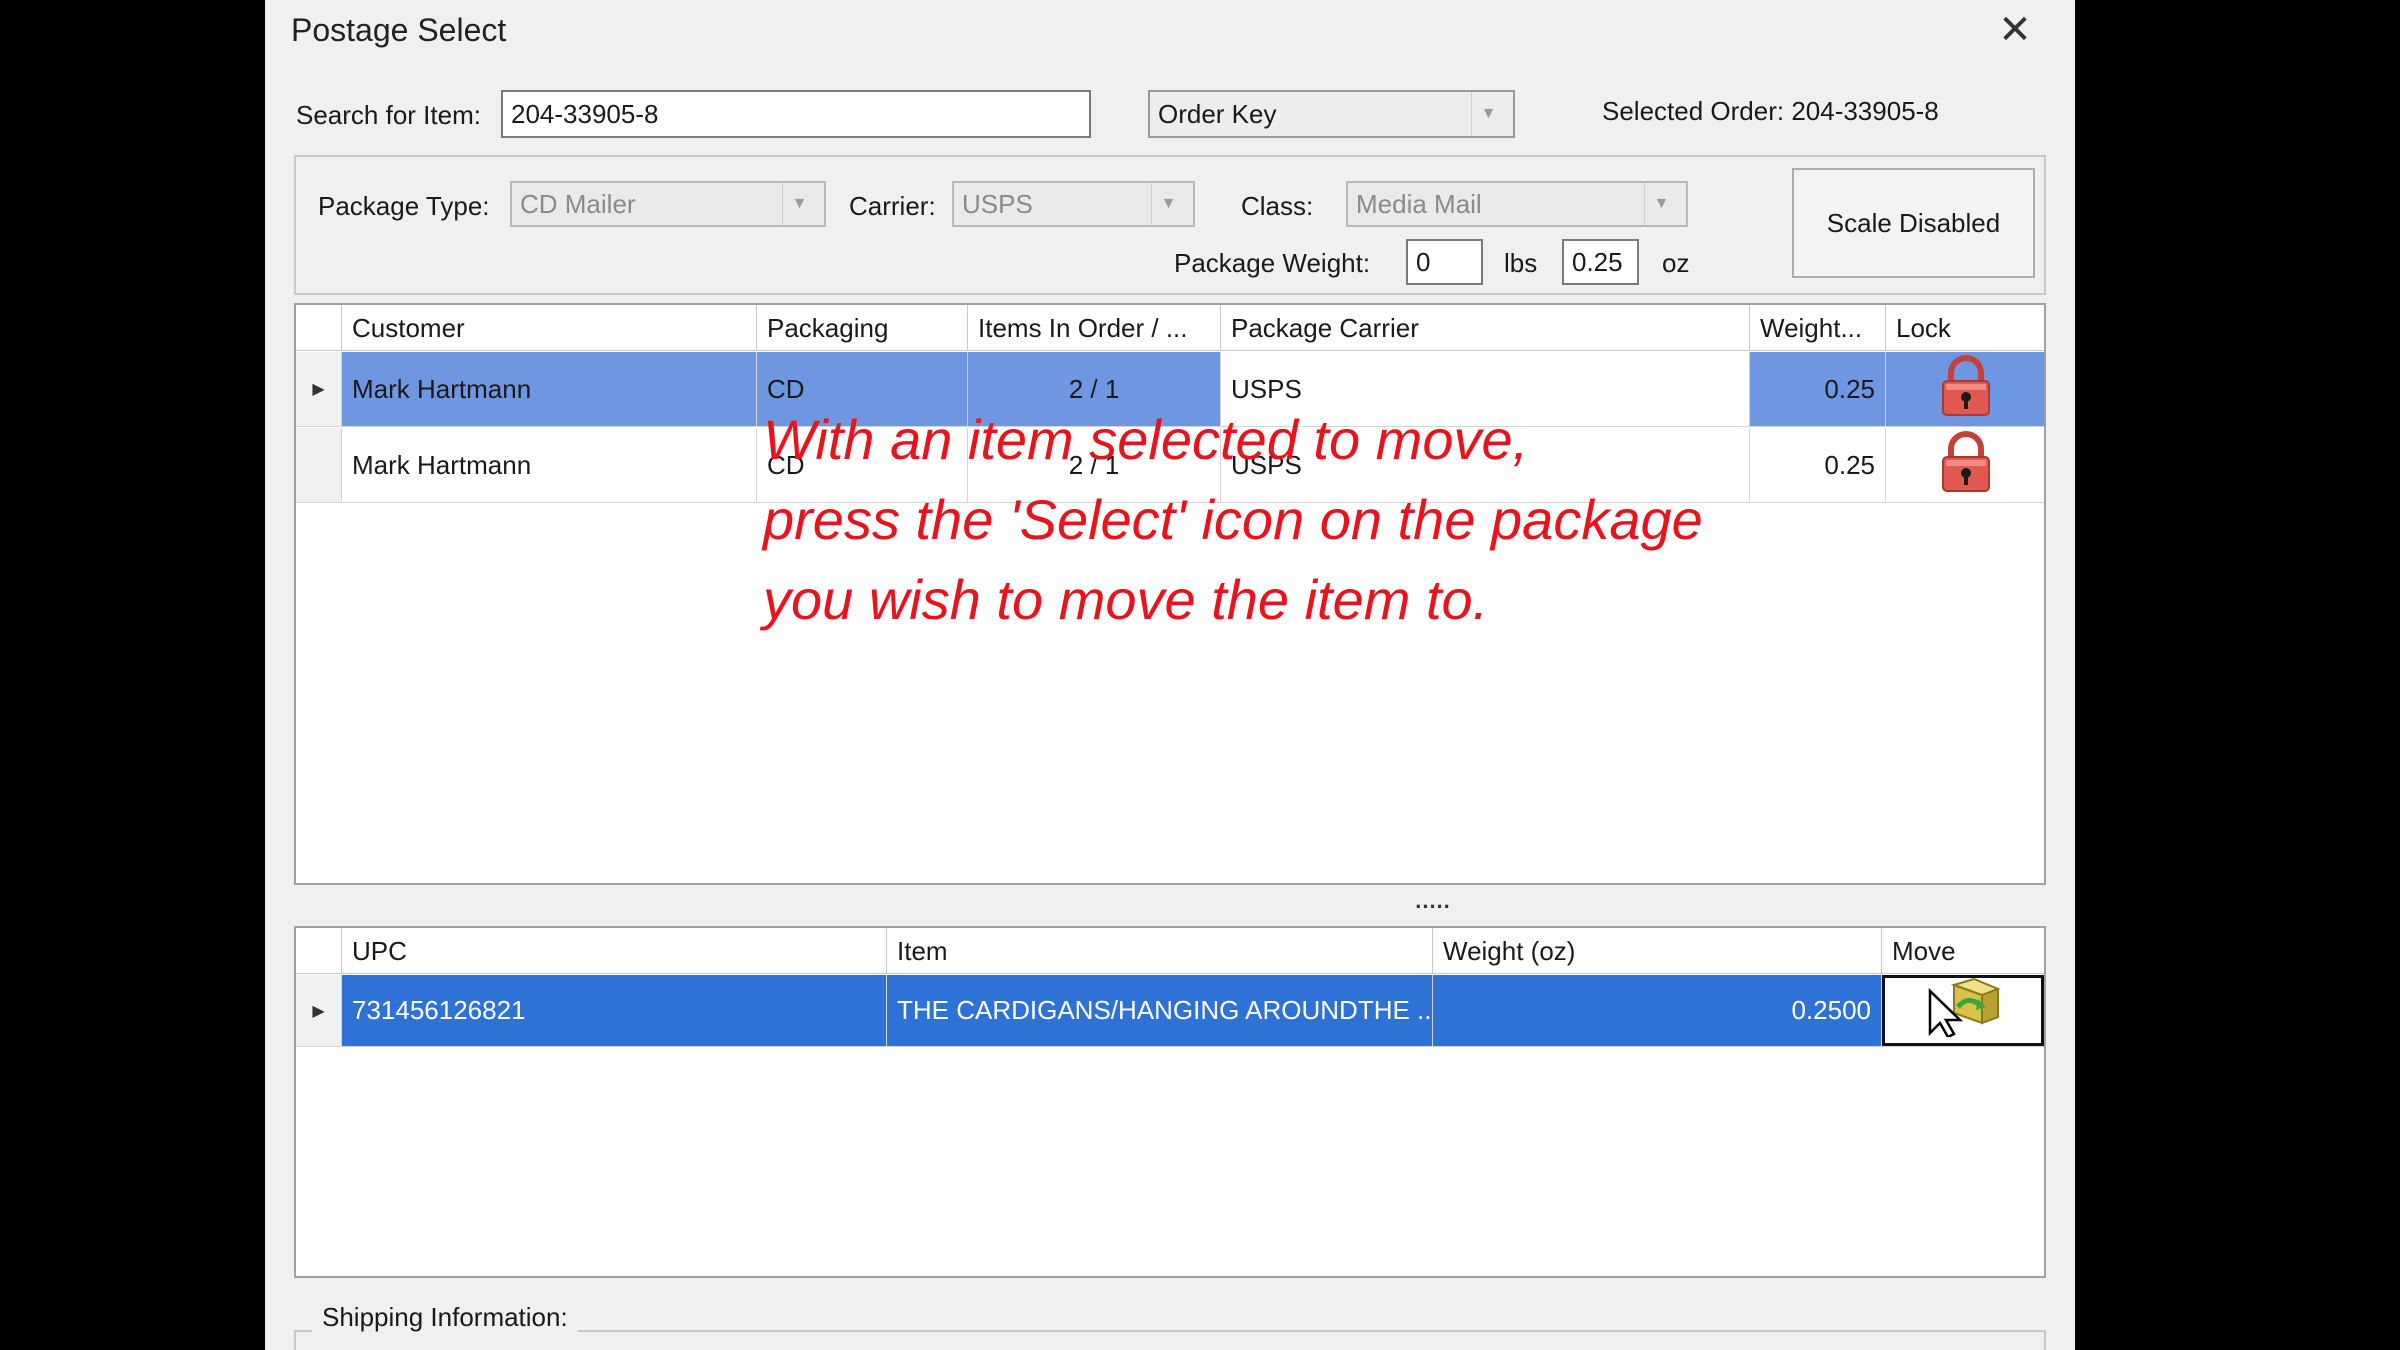 This screenshot has width=2400, height=1350. I want to click on weight-oz-cell: 0.2500, so click(1657, 1010).